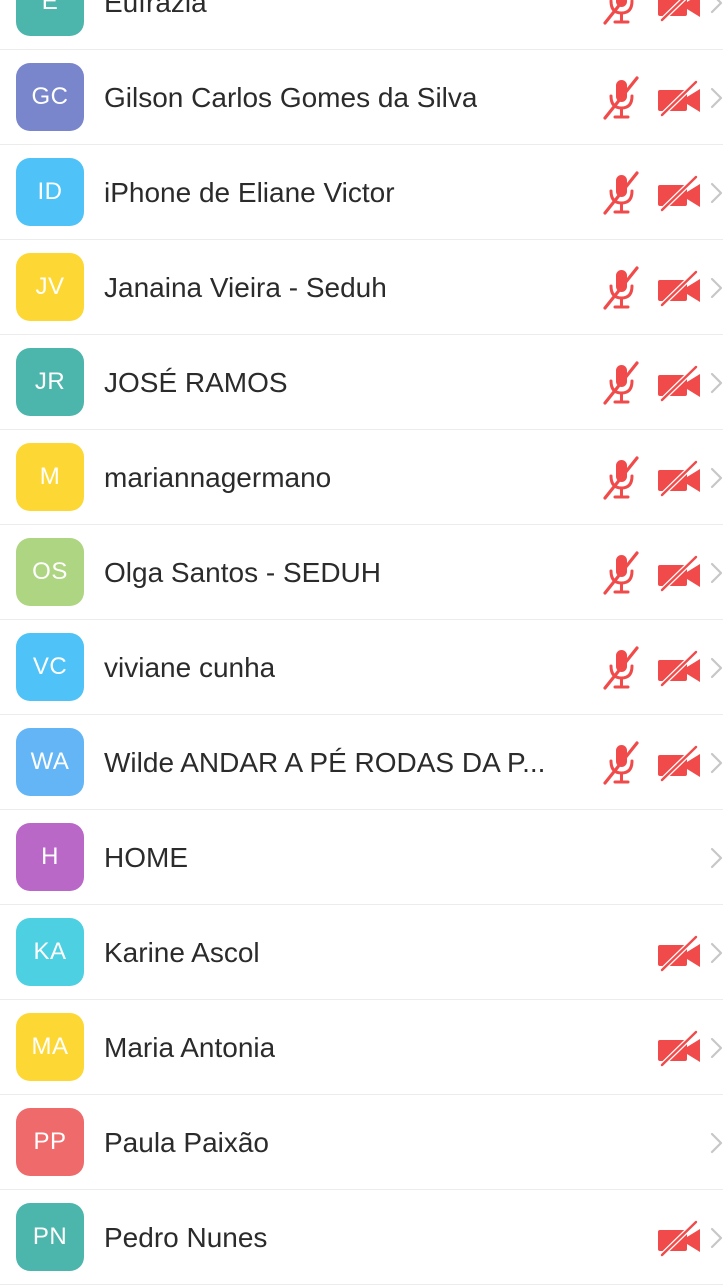  I want to click on avatar: GC, so click(50, 97).